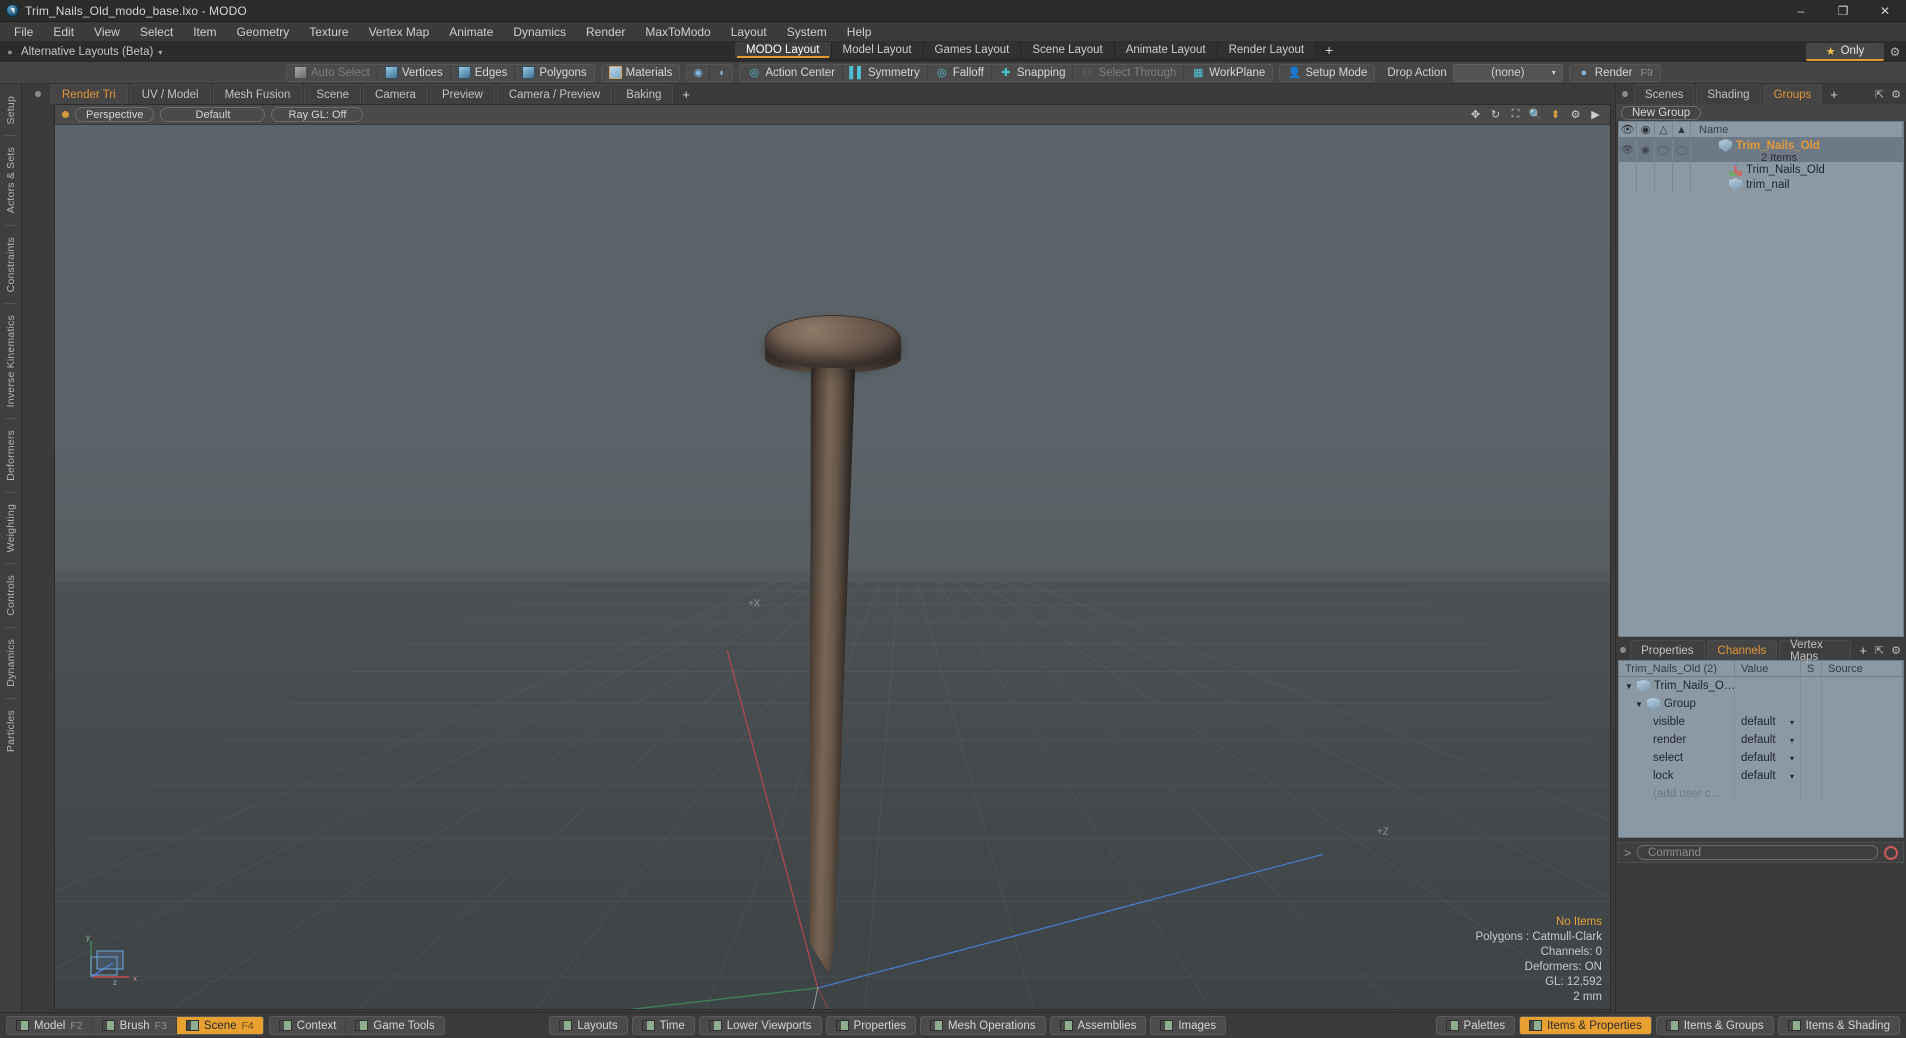 The image size is (1906, 1038). Describe the element at coordinates (11, 361) in the screenshot. I see `vtab-inverse-kinematics: Inverse Kinematics` at that location.